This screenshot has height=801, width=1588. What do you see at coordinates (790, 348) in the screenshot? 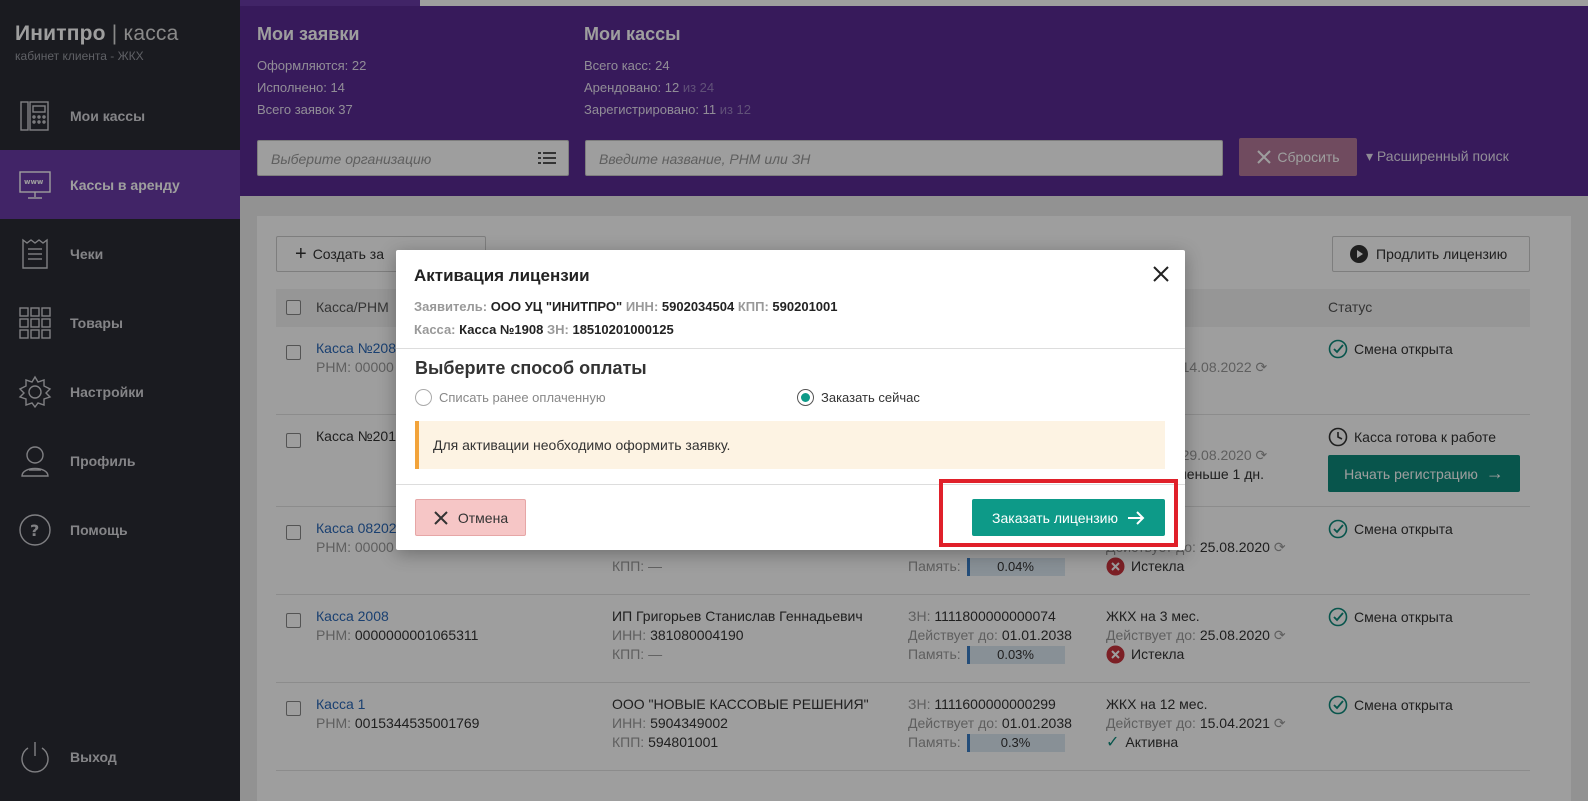
I see `modal-divider` at bounding box center [790, 348].